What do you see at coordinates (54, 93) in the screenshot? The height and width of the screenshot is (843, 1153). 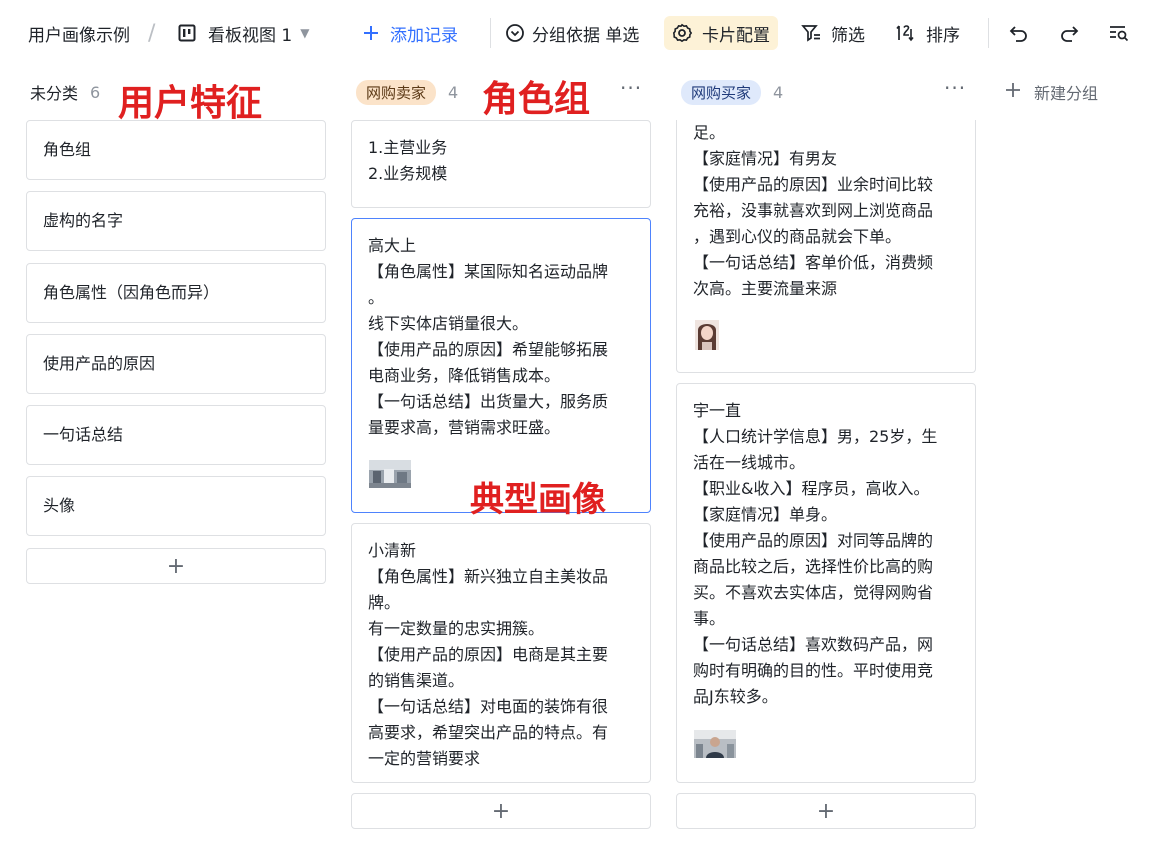 I see `column-title: 未分类` at bounding box center [54, 93].